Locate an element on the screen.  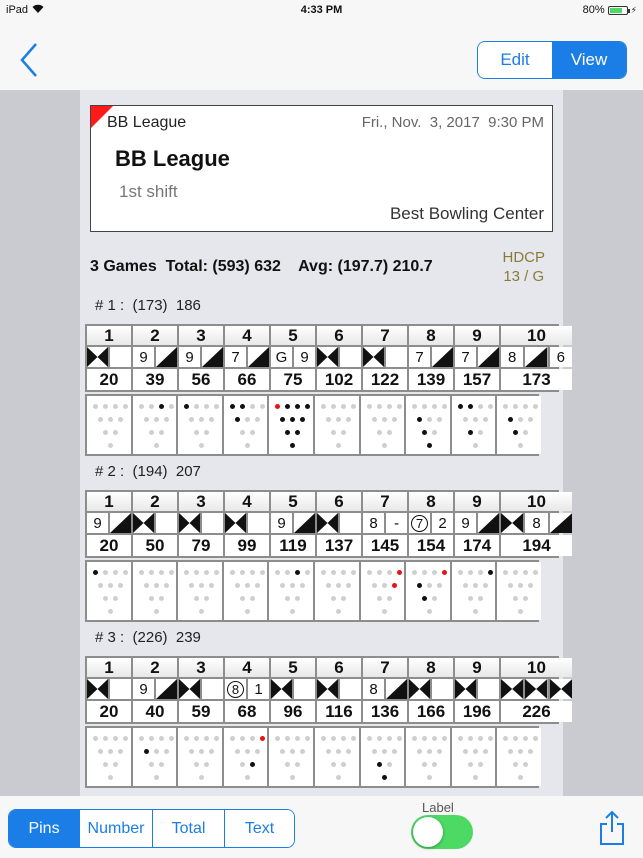
edit-segment: Edit is located at coordinates (515, 60).